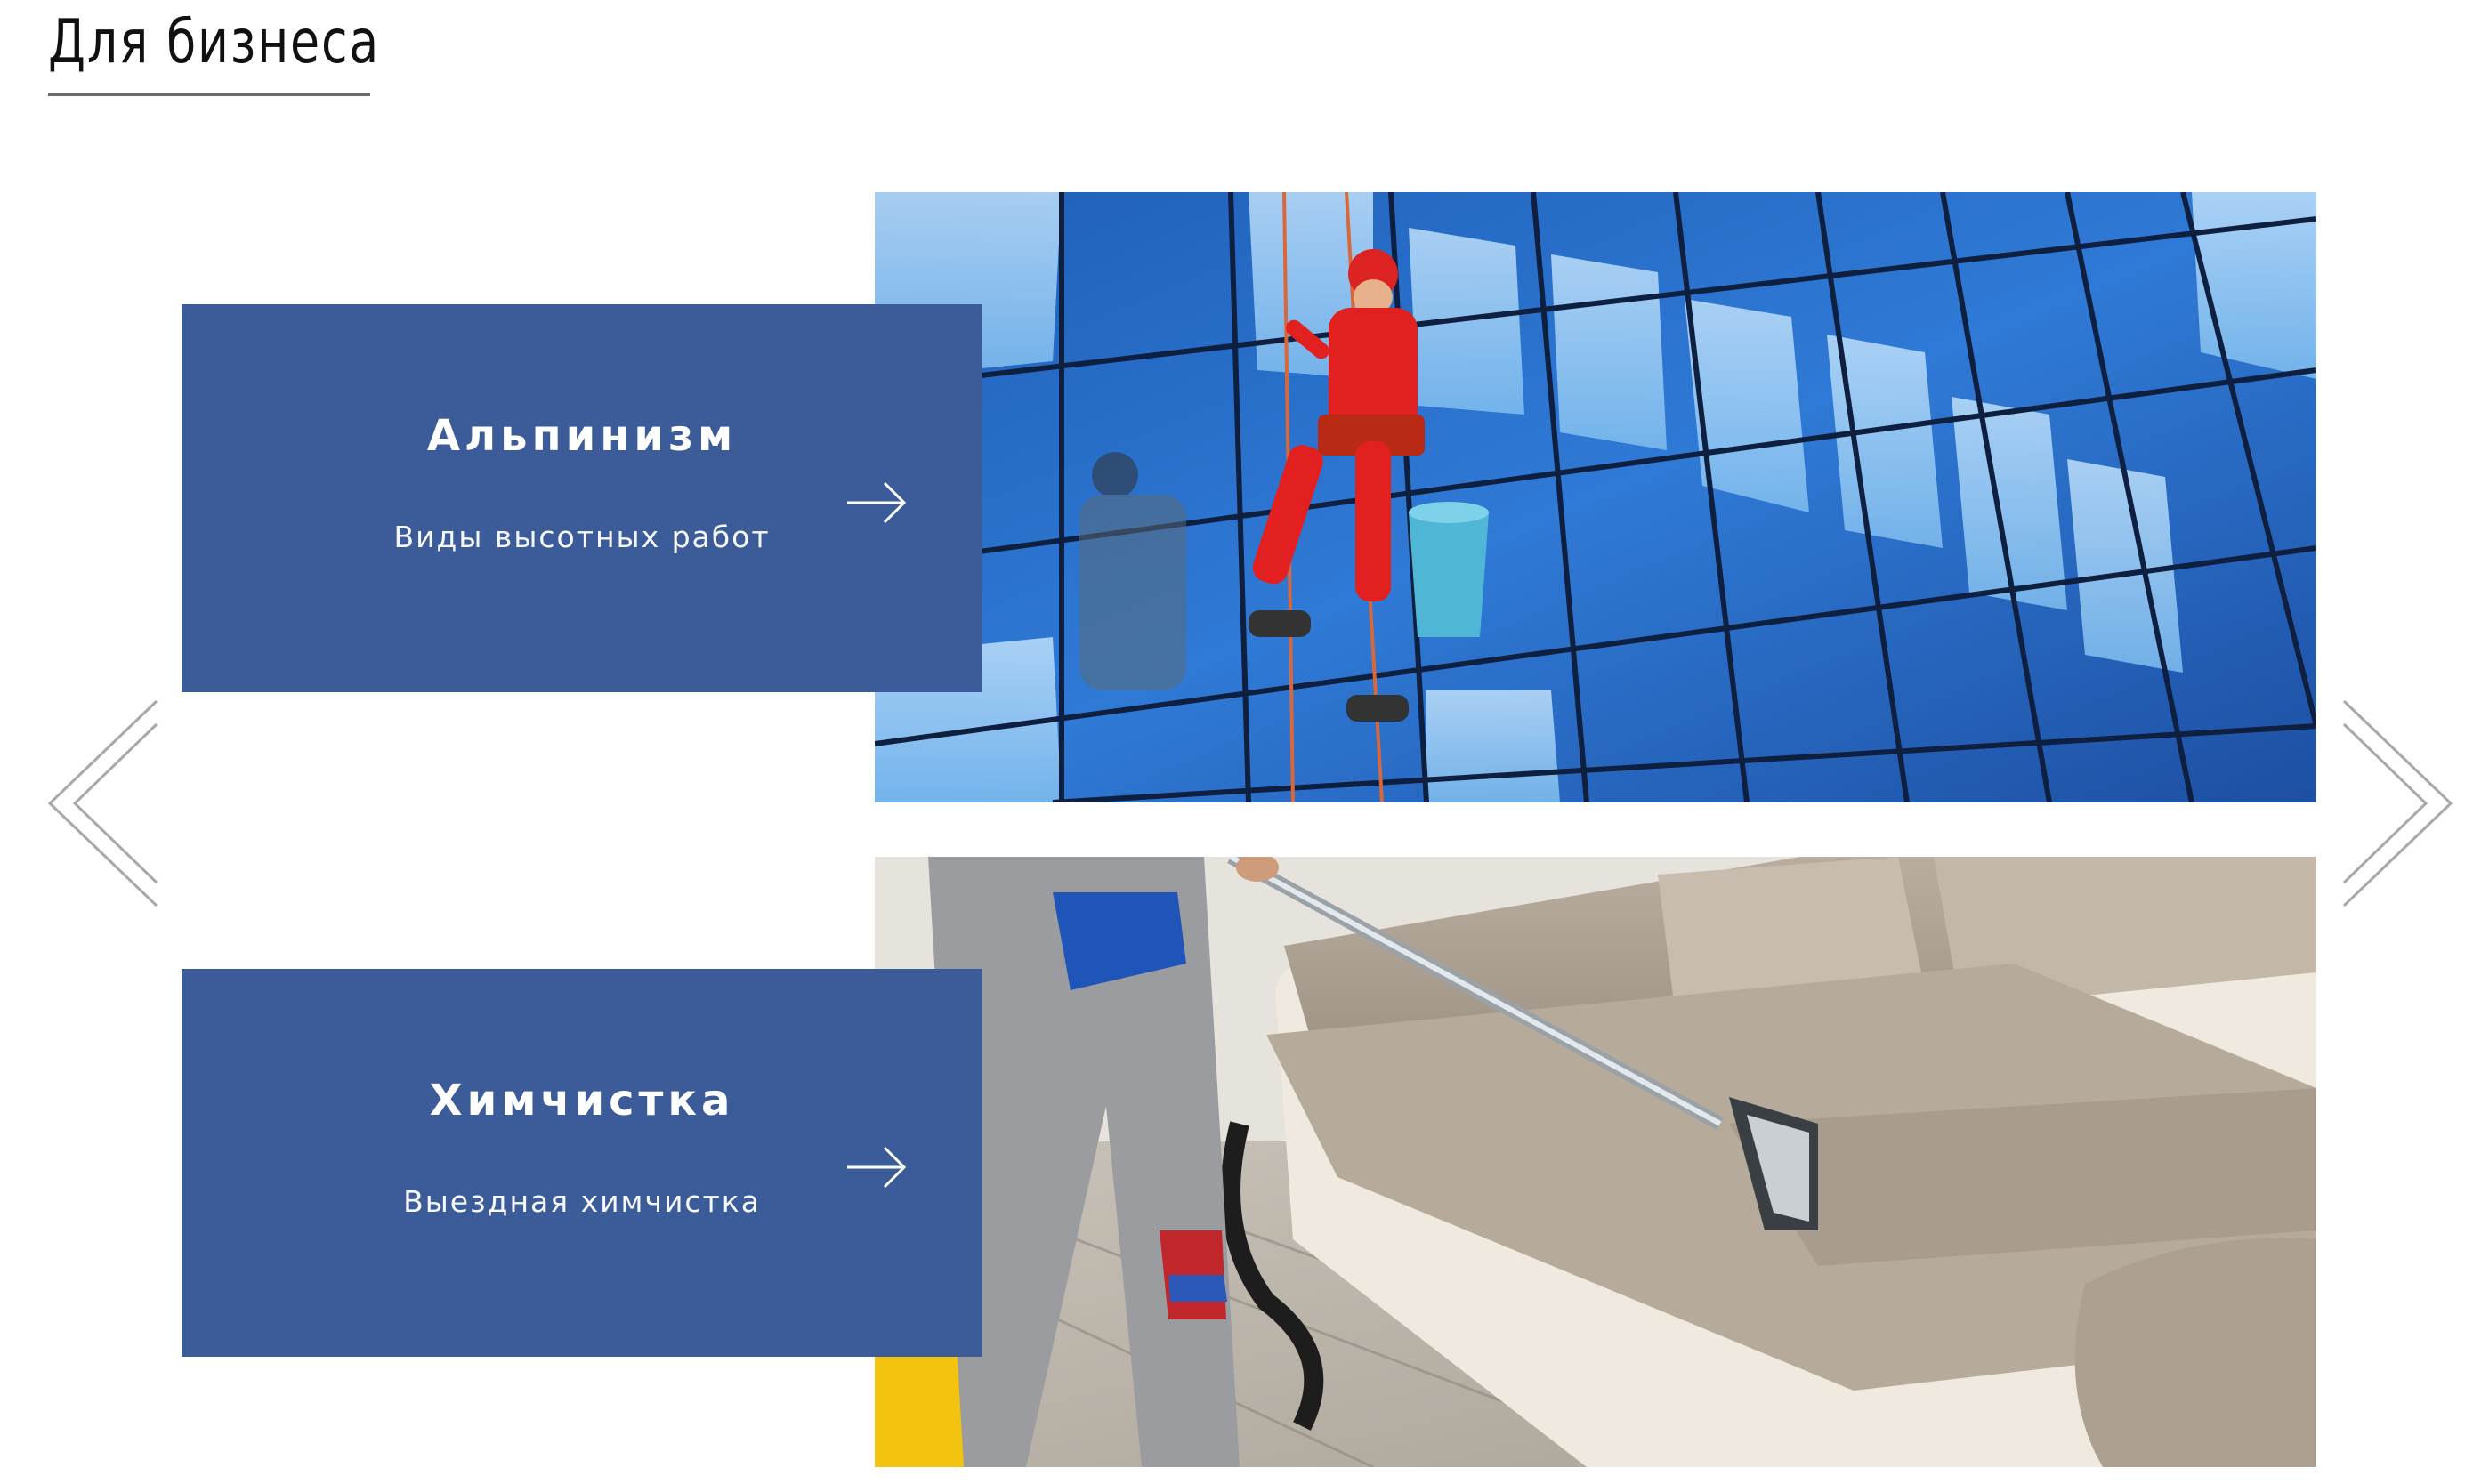 The width and height of the screenshot is (2481, 1484). What do you see at coordinates (582, 498) in the screenshot?
I see `card-panel-alpinism: Альпинизм Виды высотных работ` at bounding box center [582, 498].